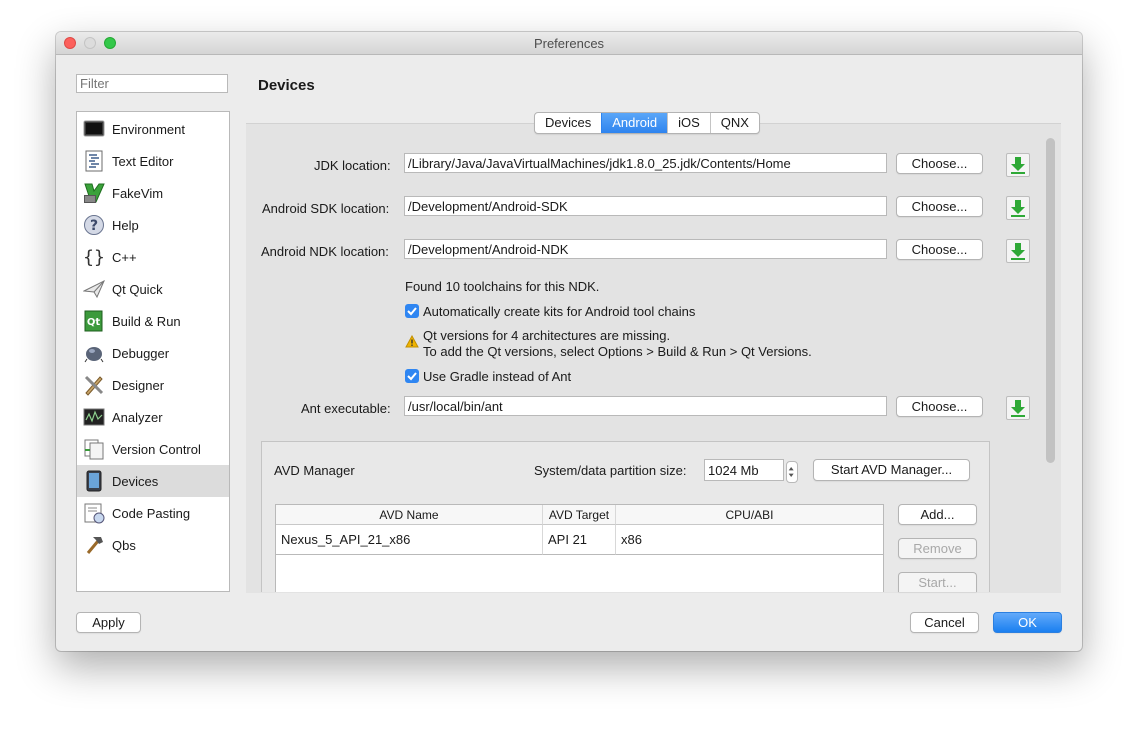 The image size is (1138, 732). I want to click on sidebar-item-environment: Environment, so click(153, 129).